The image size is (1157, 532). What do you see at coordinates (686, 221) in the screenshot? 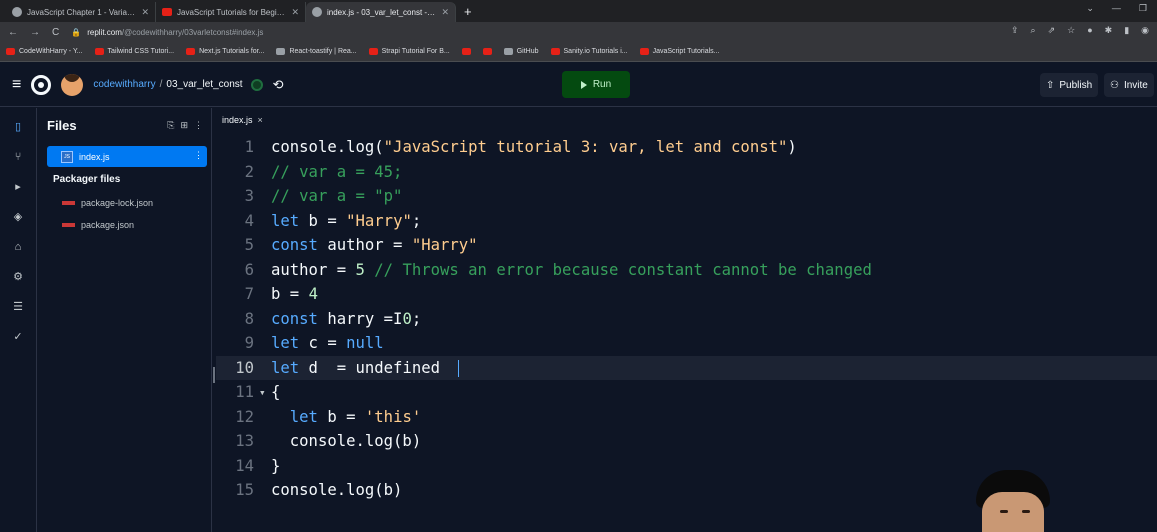
I see `code-line: 4 let b = "Harry";` at bounding box center [686, 221].